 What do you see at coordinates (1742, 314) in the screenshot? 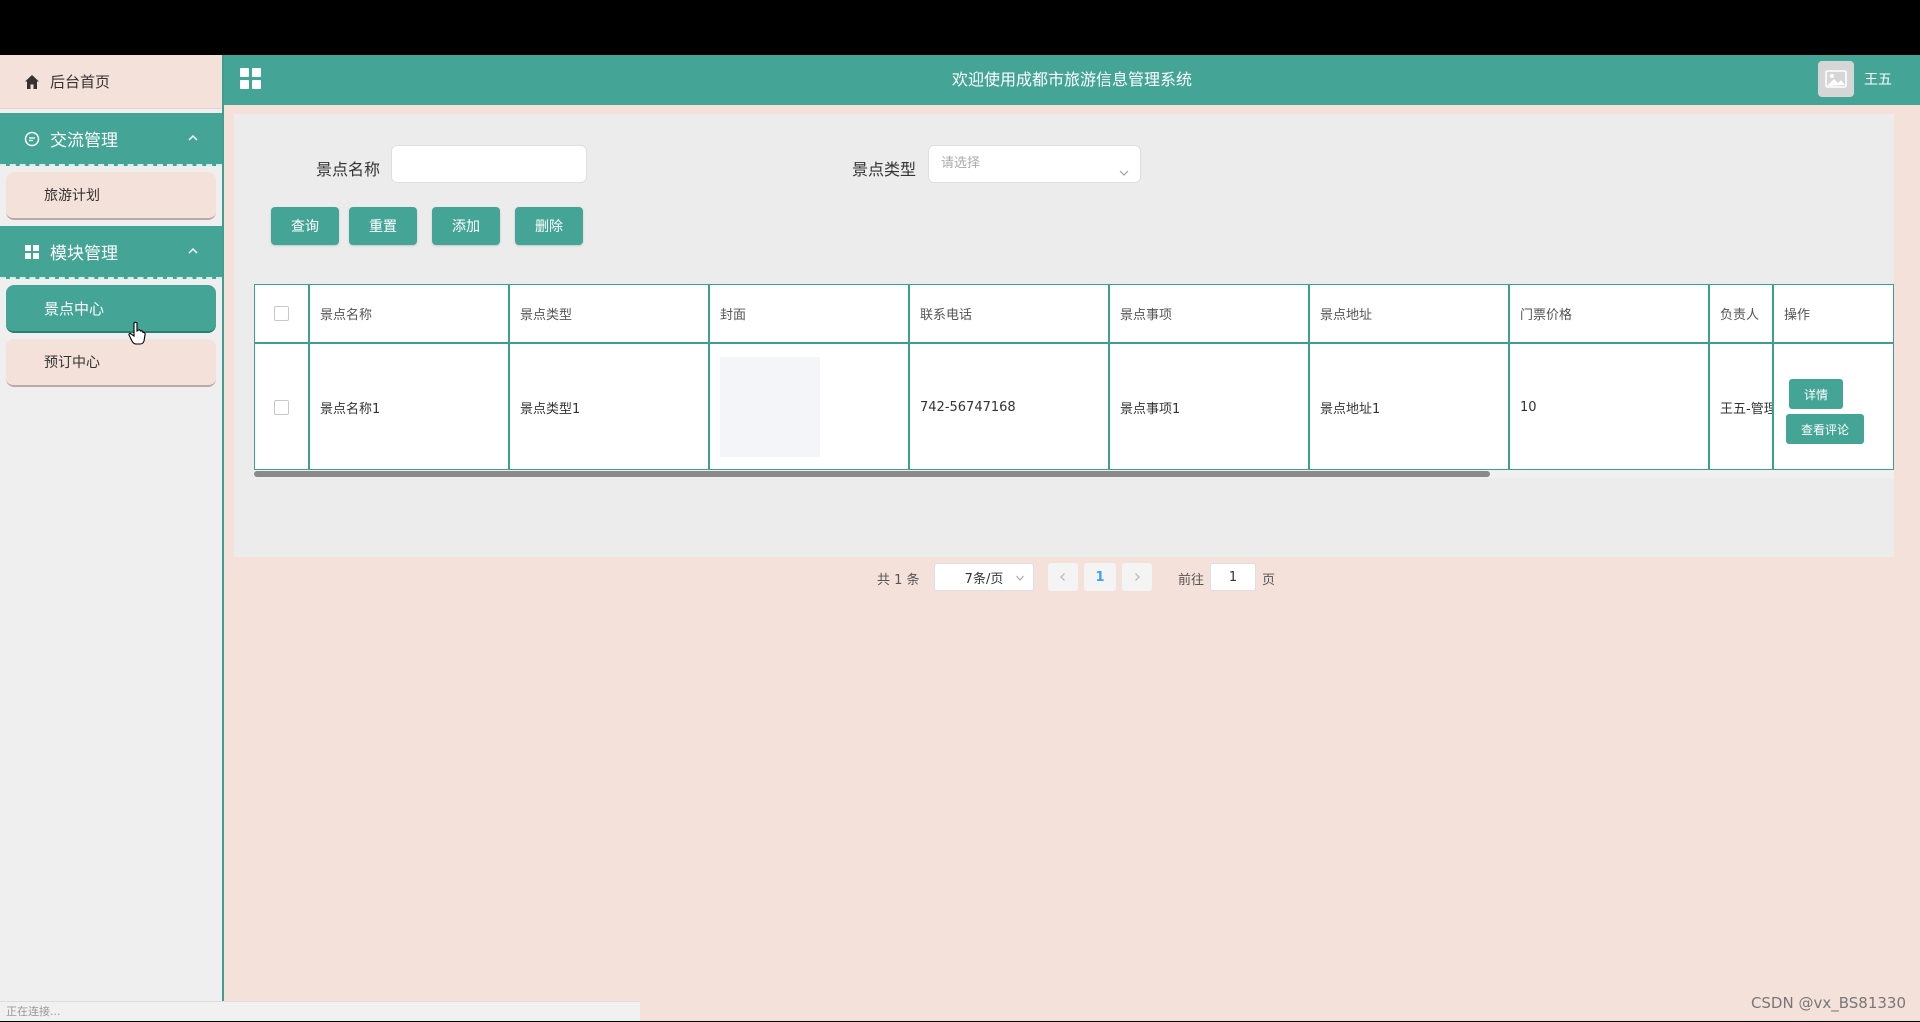
I see `column-header: 负责人` at bounding box center [1742, 314].